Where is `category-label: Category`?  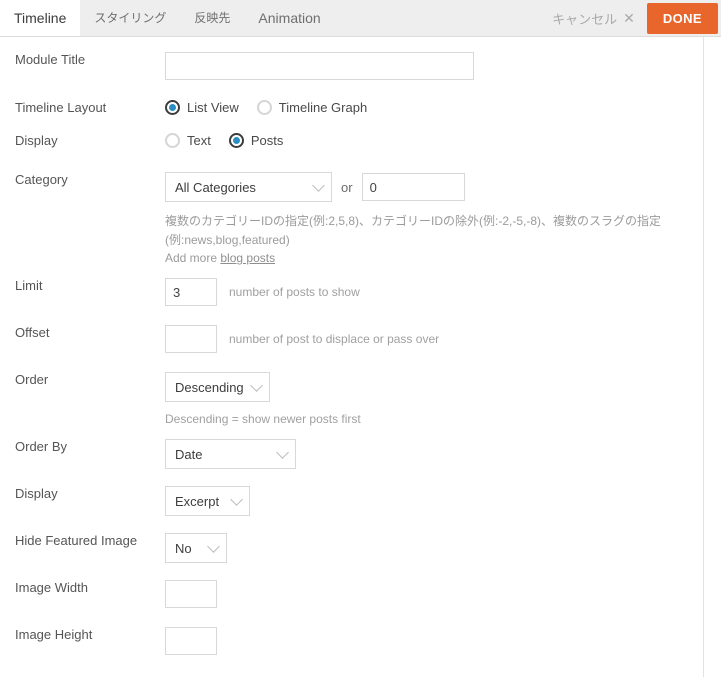 category-label: Category is located at coordinates (41, 179).